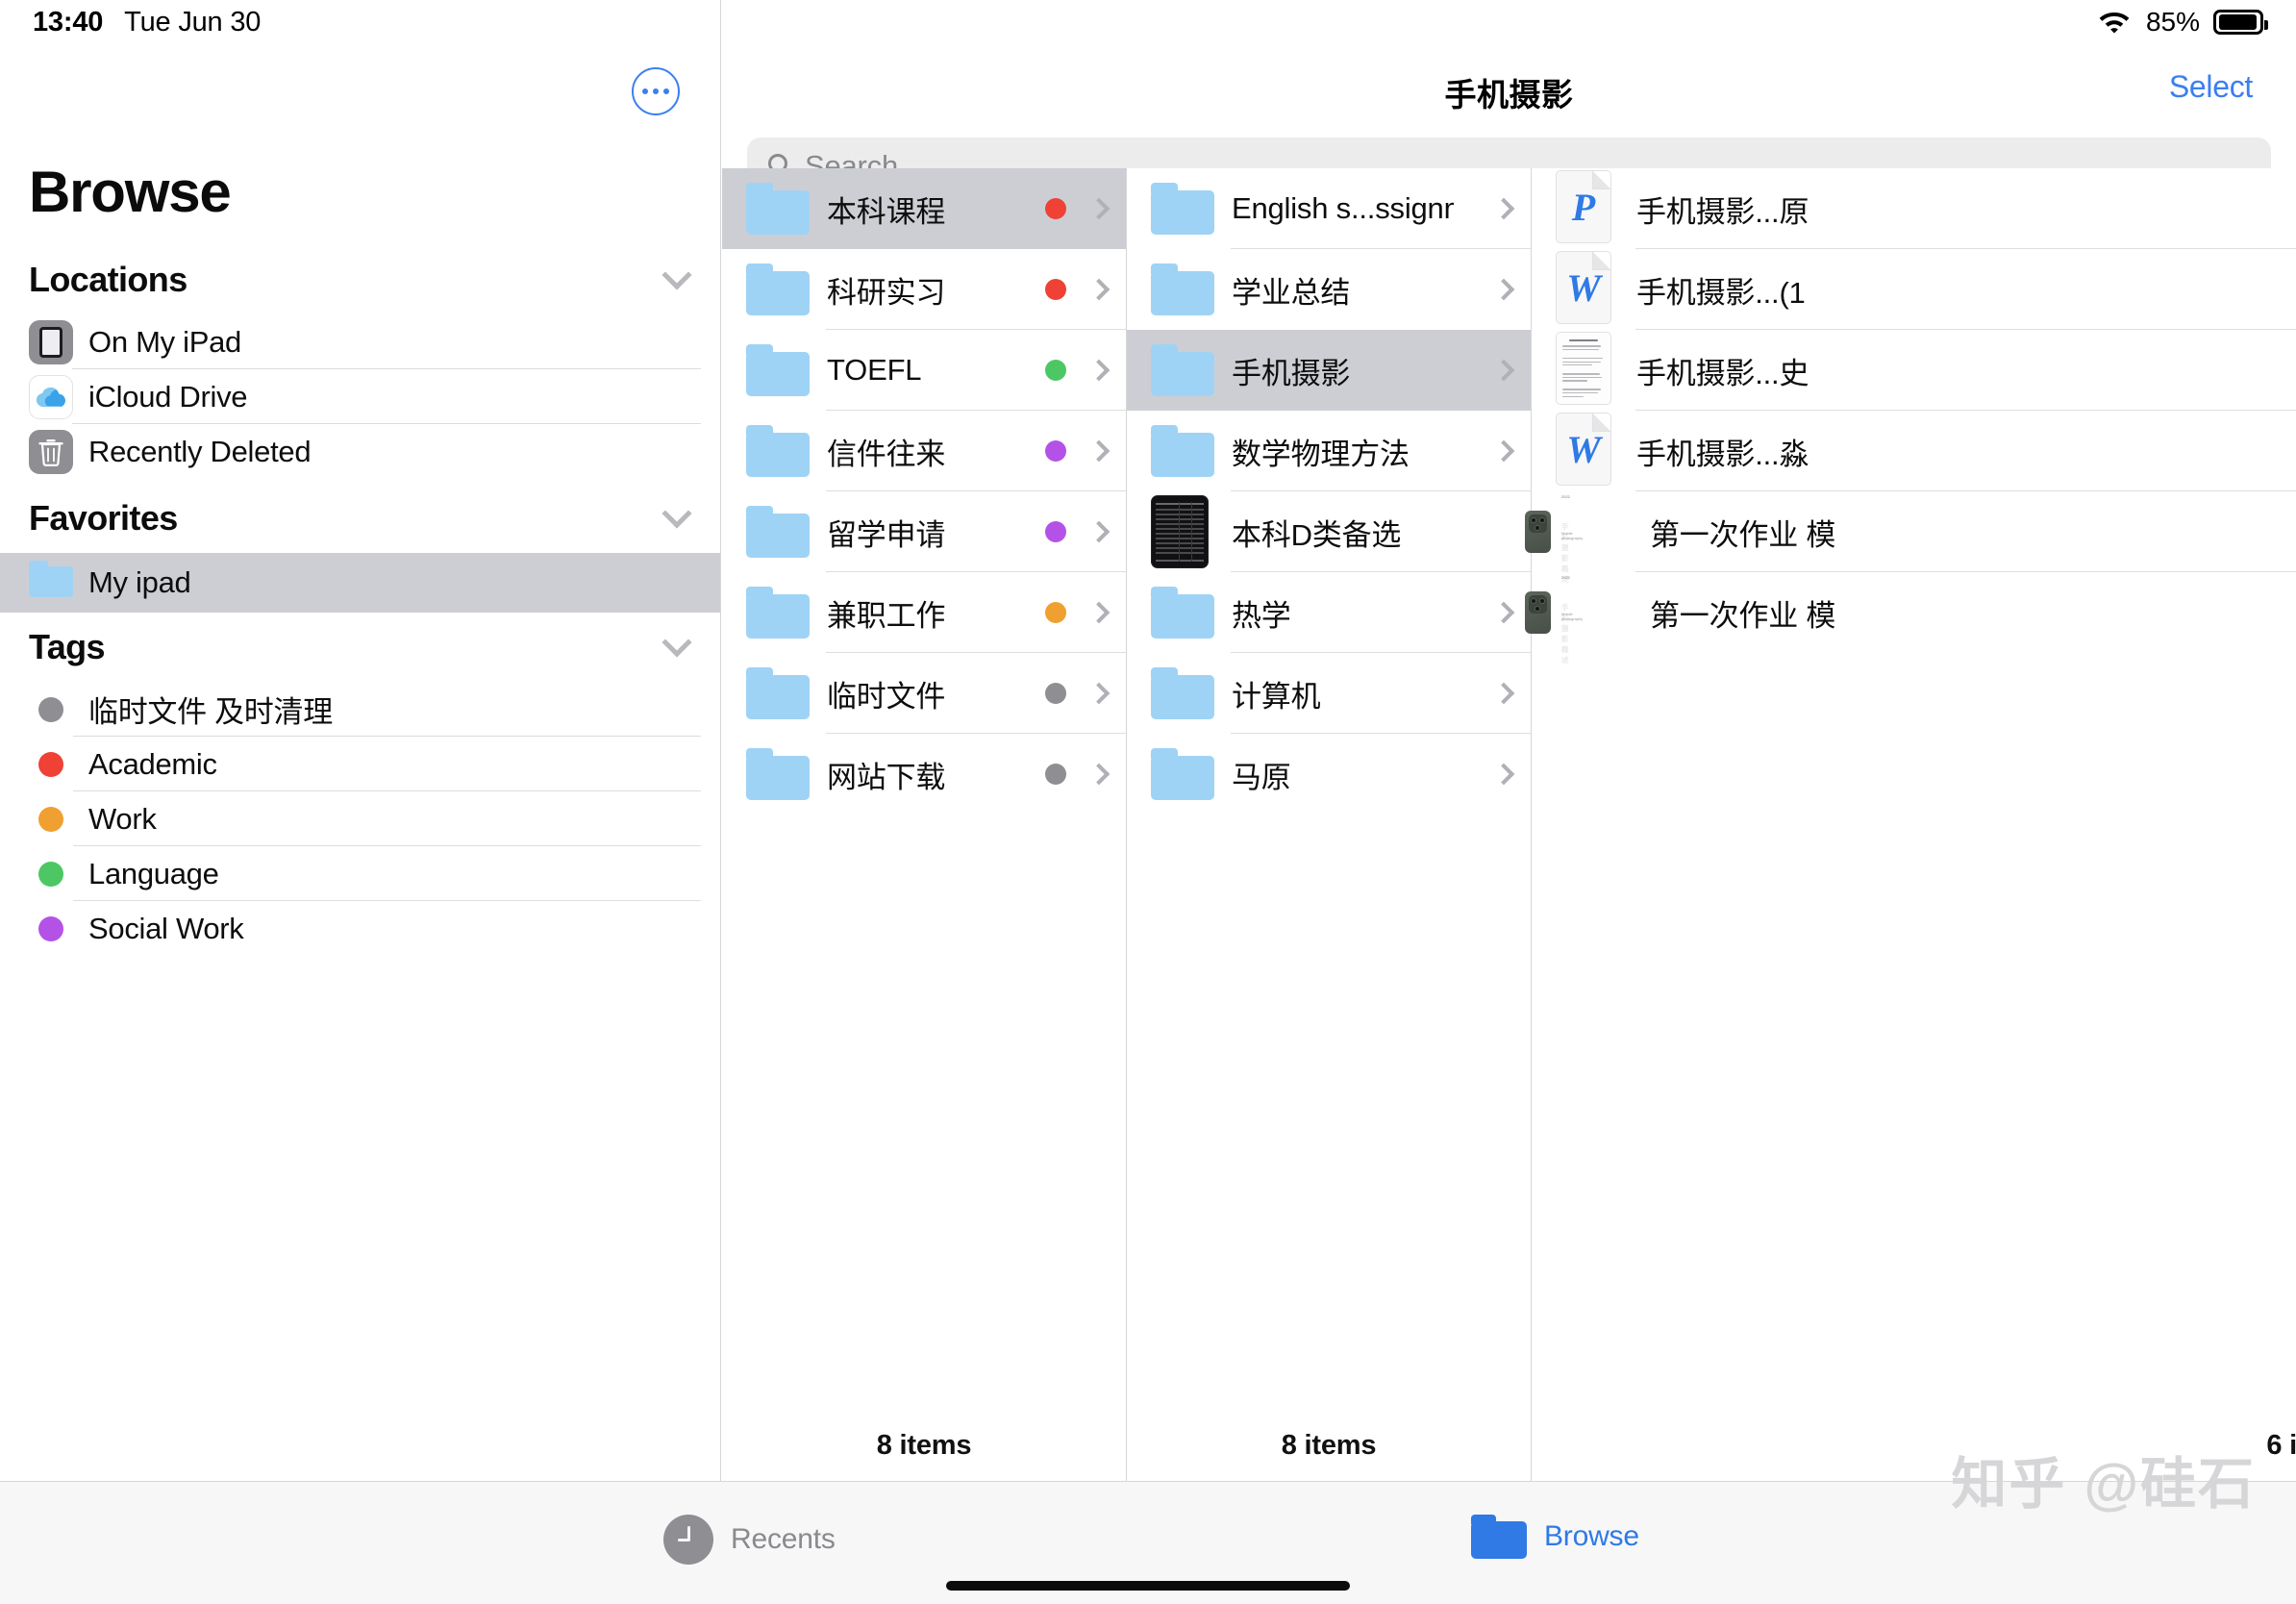 This screenshot has height=1604, width=2296. What do you see at coordinates (1329, 693) in the screenshot?
I see `list-item: 计算机` at bounding box center [1329, 693].